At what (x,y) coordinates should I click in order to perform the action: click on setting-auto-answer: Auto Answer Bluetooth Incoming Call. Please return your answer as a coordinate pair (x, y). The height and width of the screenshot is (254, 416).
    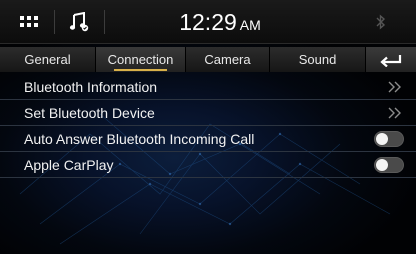
    Looking at the image, I should click on (208, 139).